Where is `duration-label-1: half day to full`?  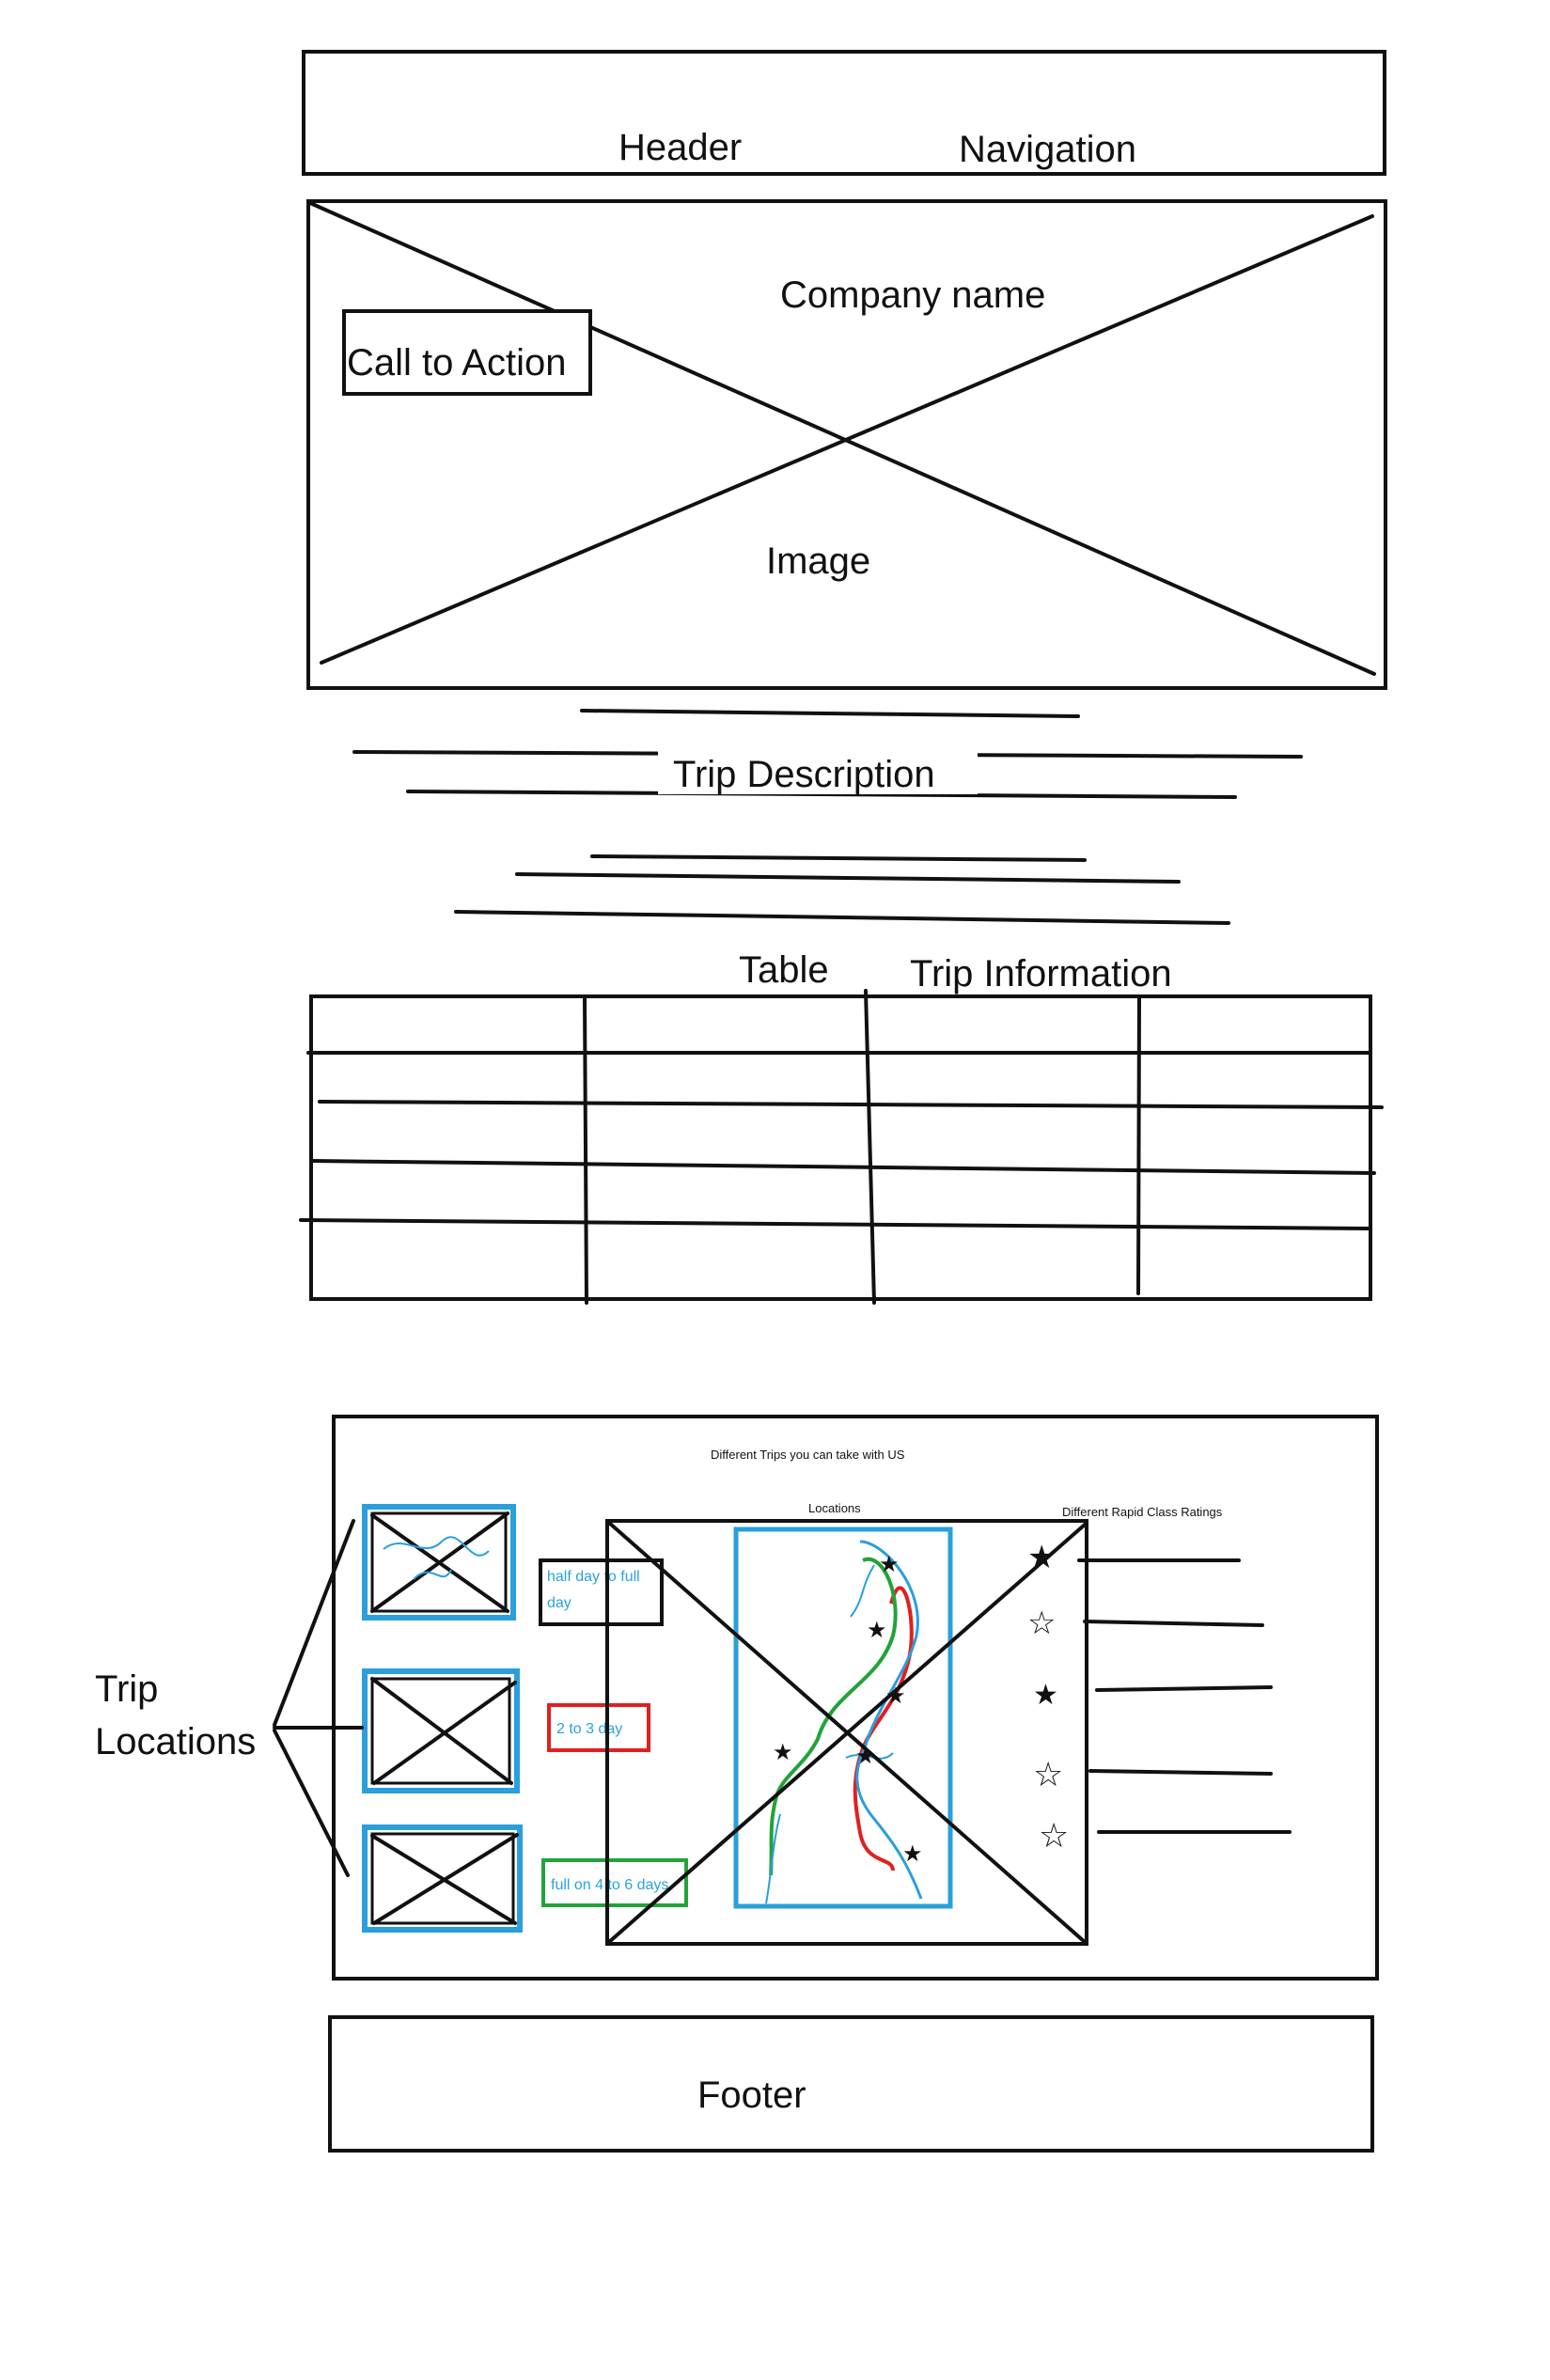
duration-label-1: half day to full is located at coordinates (594, 1577).